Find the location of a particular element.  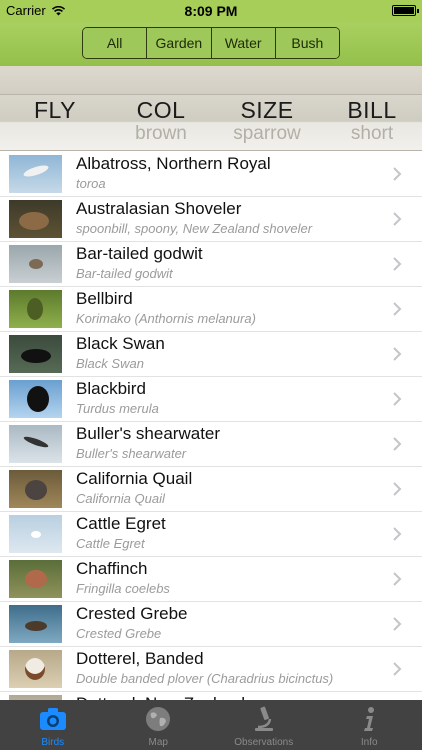

bird-subtitle: Buller's shearwater is located at coordinates (131, 453).